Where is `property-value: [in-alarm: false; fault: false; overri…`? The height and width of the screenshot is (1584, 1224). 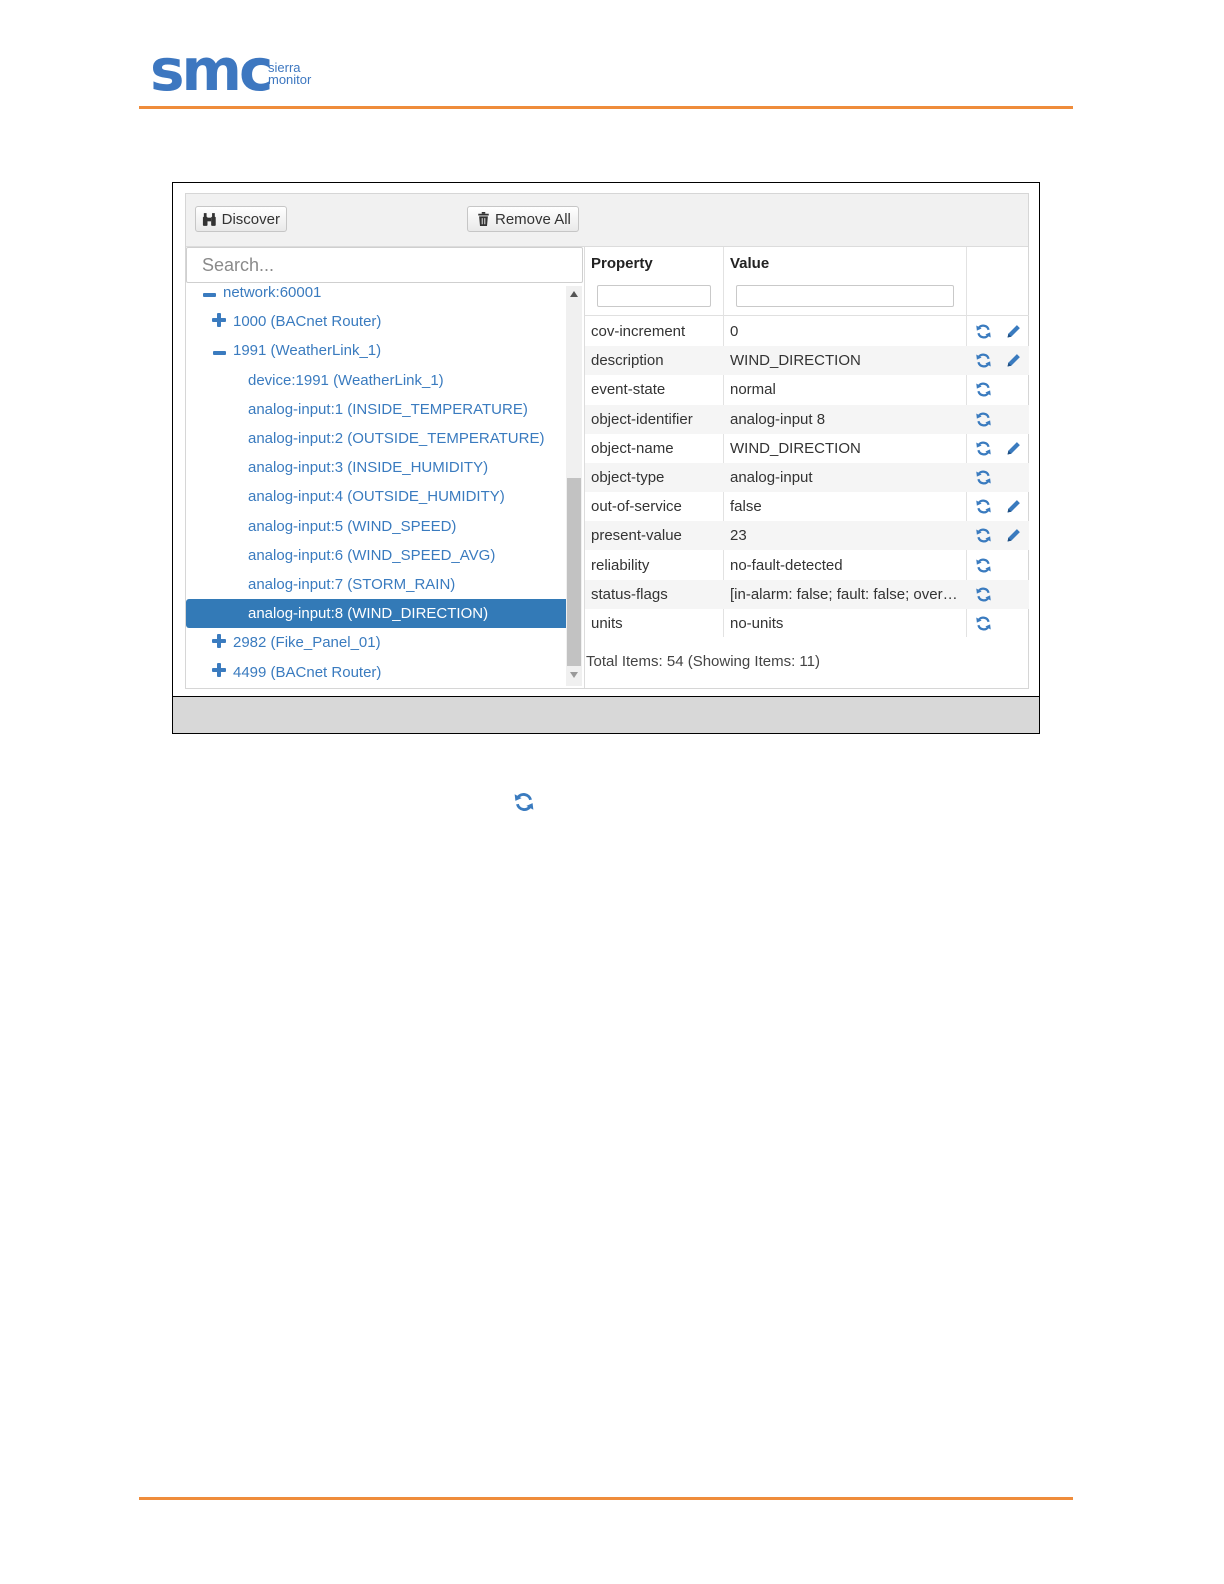 property-value: [in-alarm: false; fault: false; overri… is located at coordinates (846, 594).